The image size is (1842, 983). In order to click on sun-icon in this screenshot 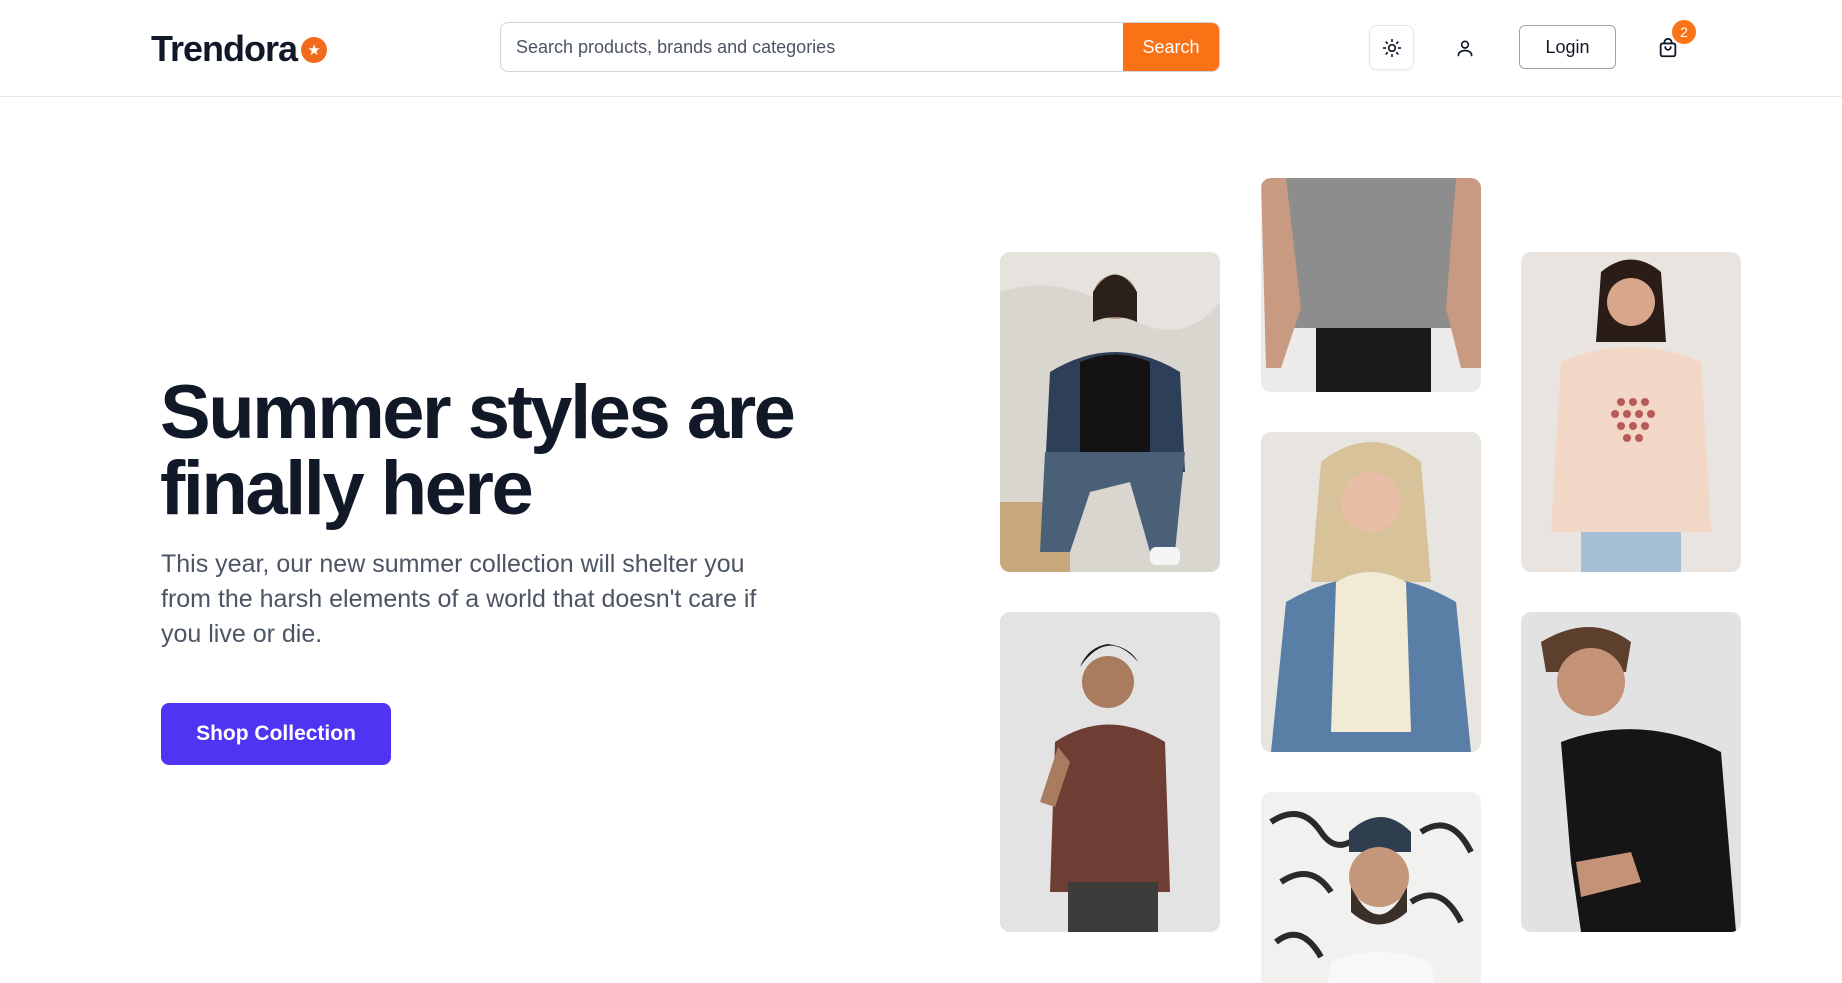, I will do `click(1391, 47)`.